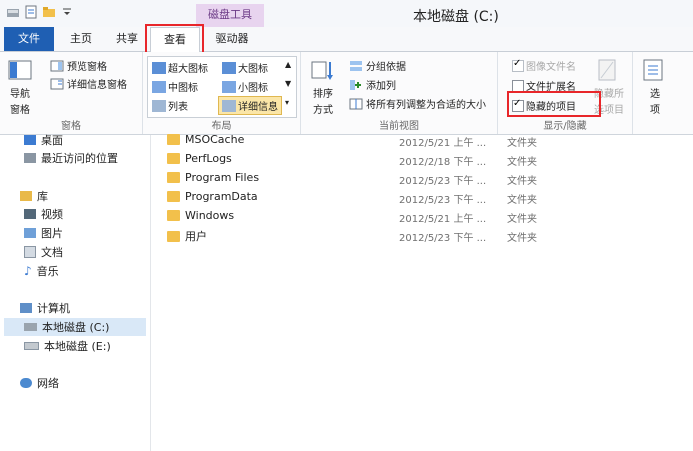  I want to click on layout-gallery: 超大图标 大图标 中图标 小图标 列表 详细信息 ▲ ▼ ▾, so click(222, 87).